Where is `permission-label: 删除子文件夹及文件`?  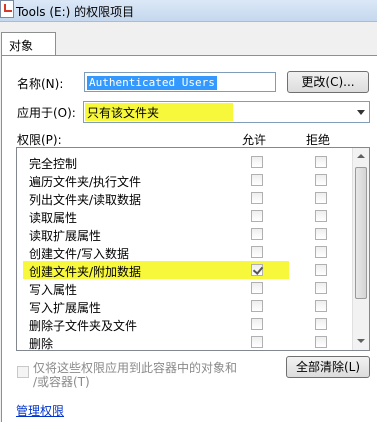 permission-label: 删除子文件夹及文件 is located at coordinates (83, 326).